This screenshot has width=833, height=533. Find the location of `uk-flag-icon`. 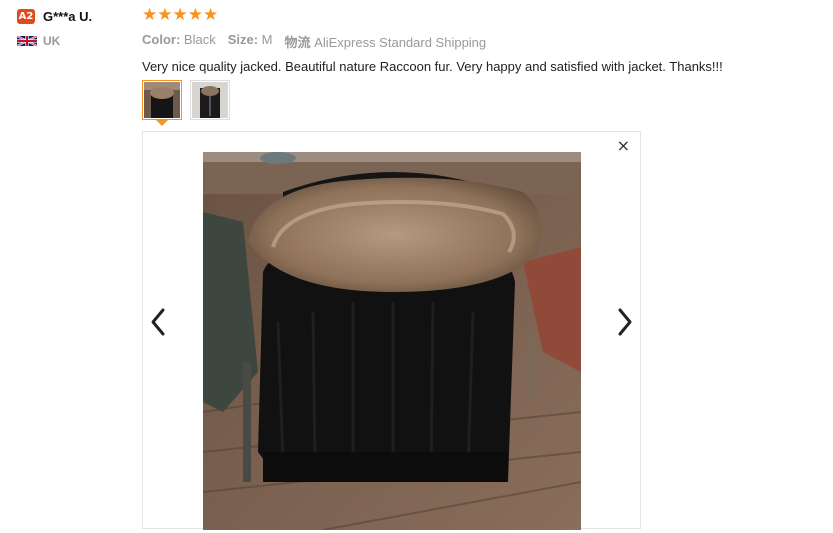

uk-flag-icon is located at coordinates (27, 41).